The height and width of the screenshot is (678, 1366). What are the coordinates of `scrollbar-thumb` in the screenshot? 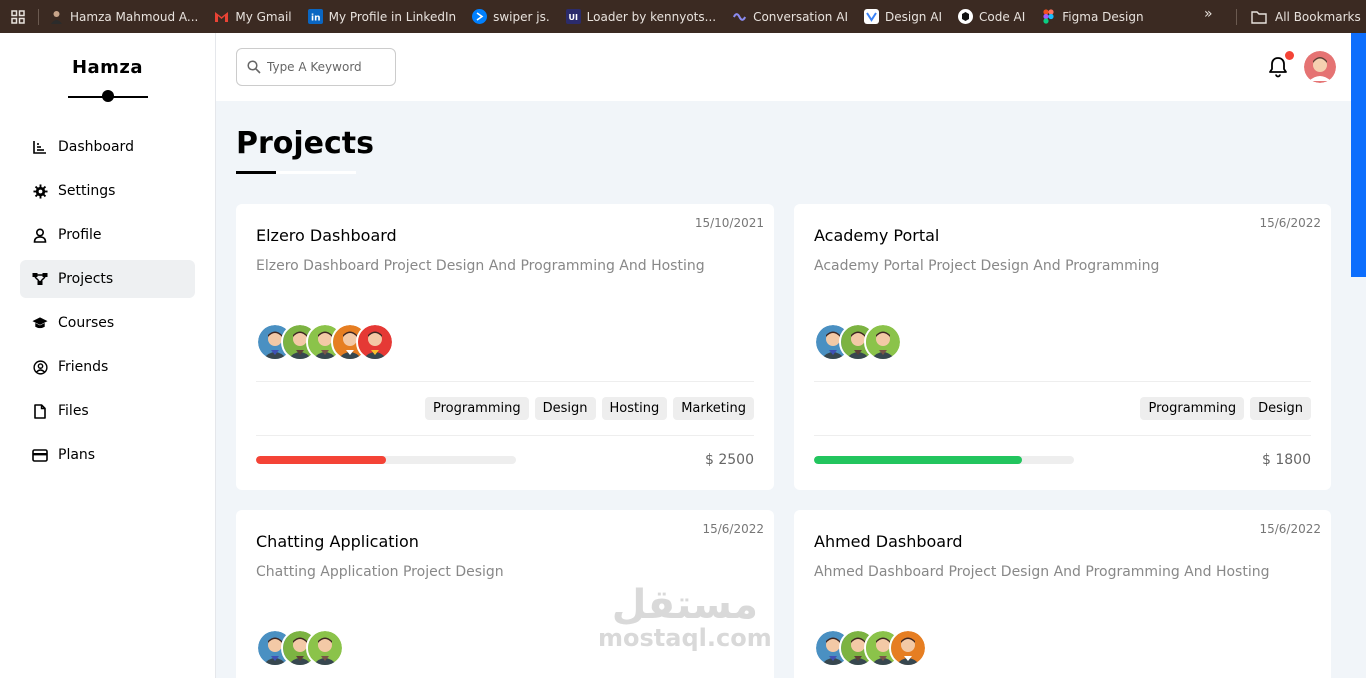 It's located at (1358, 155).